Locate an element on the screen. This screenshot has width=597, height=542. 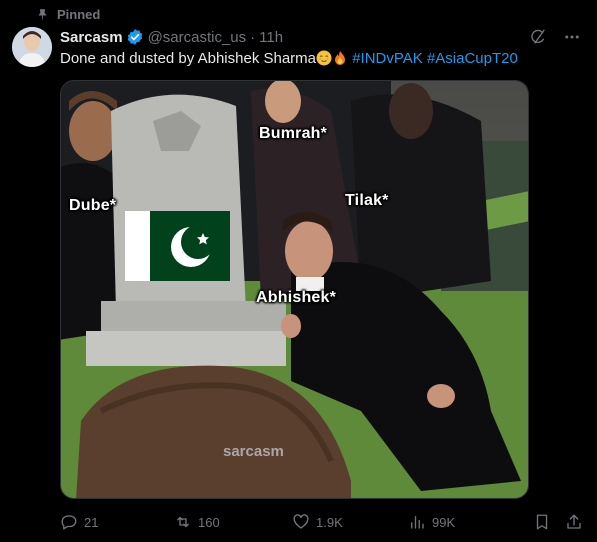
watermark: sarcasm is located at coordinates (253, 451).